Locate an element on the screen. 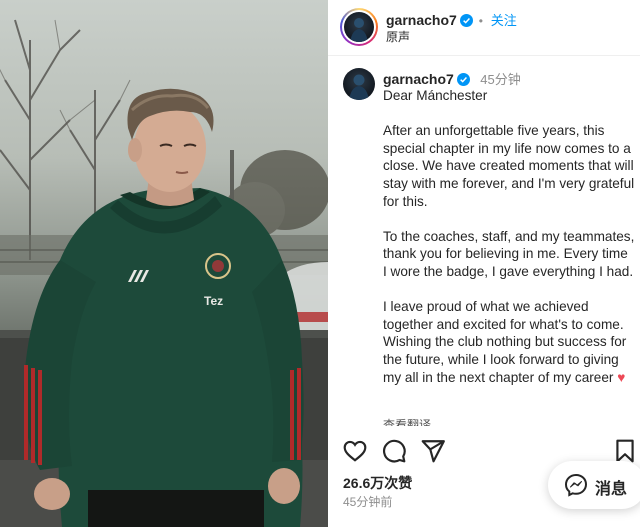 Image resolution: width=640 pixels, height=527 pixels. header-user-line: garnacho7 • 关注 is located at coordinates (451, 19).